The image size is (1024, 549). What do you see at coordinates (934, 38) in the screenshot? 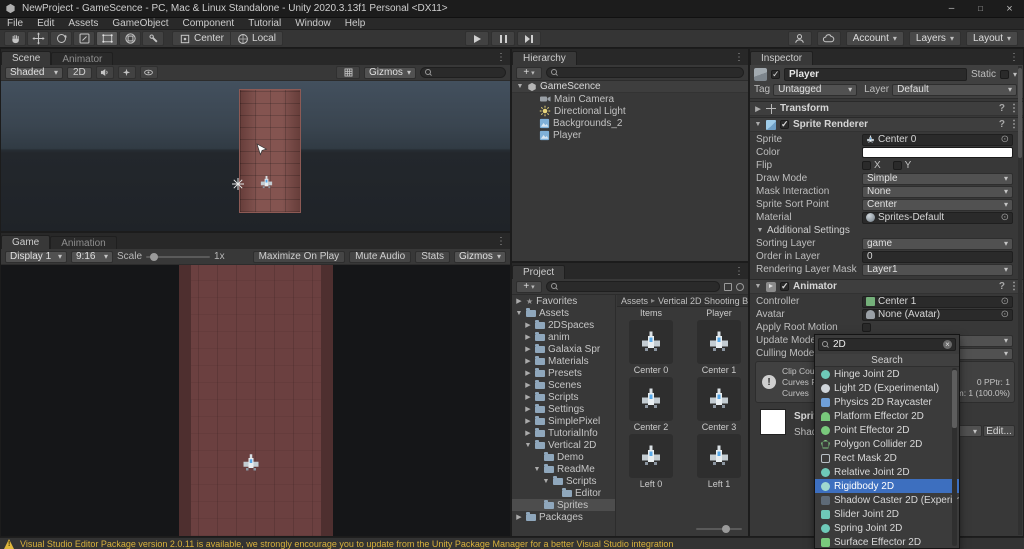
I see `layers-dropdown: Layers` at bounding box center [934, 38].